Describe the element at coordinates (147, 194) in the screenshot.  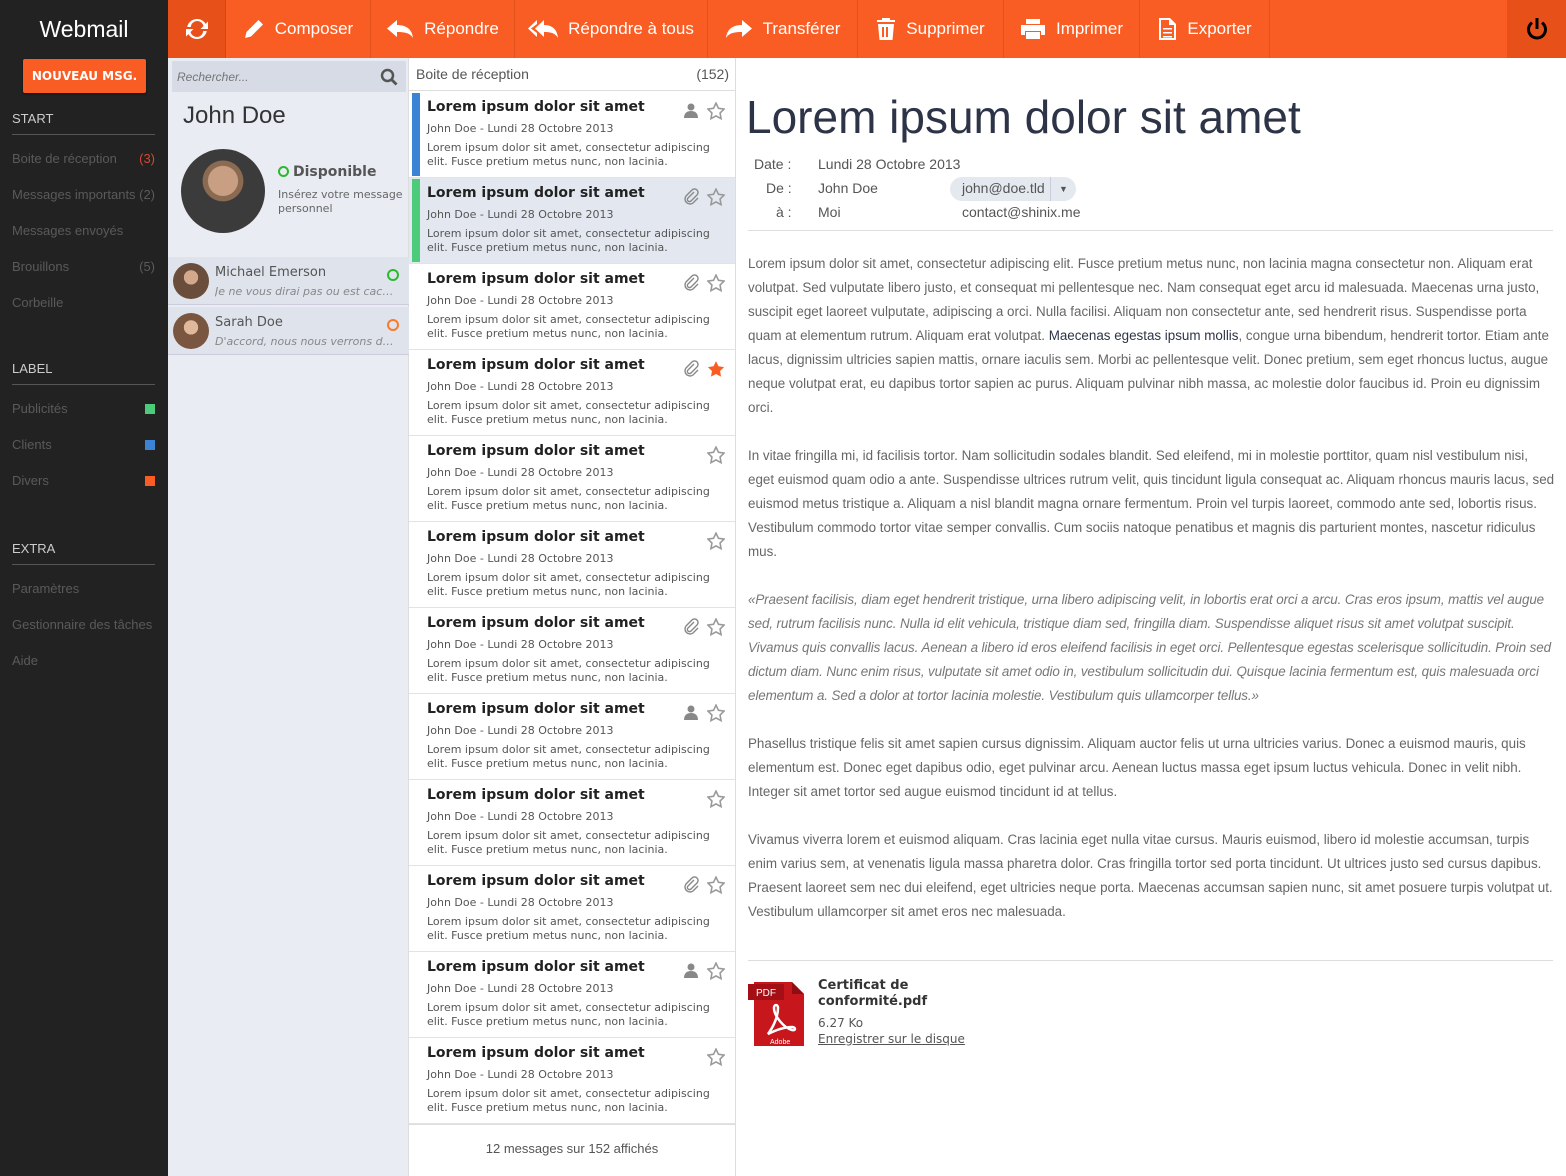
I see `nav-count: (2)` at that location.